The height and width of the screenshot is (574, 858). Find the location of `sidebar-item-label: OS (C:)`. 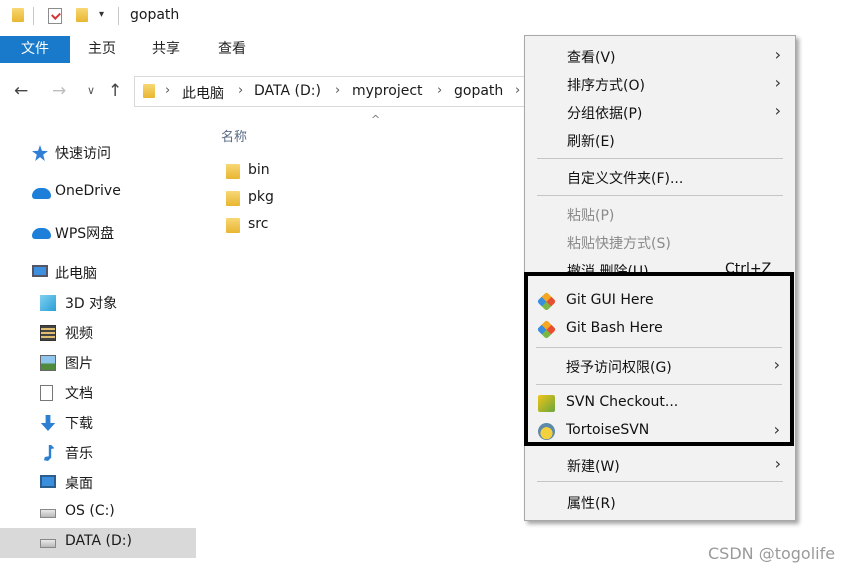

sidebar-item-label: OS (C:) is located at coordinates (90, 511).